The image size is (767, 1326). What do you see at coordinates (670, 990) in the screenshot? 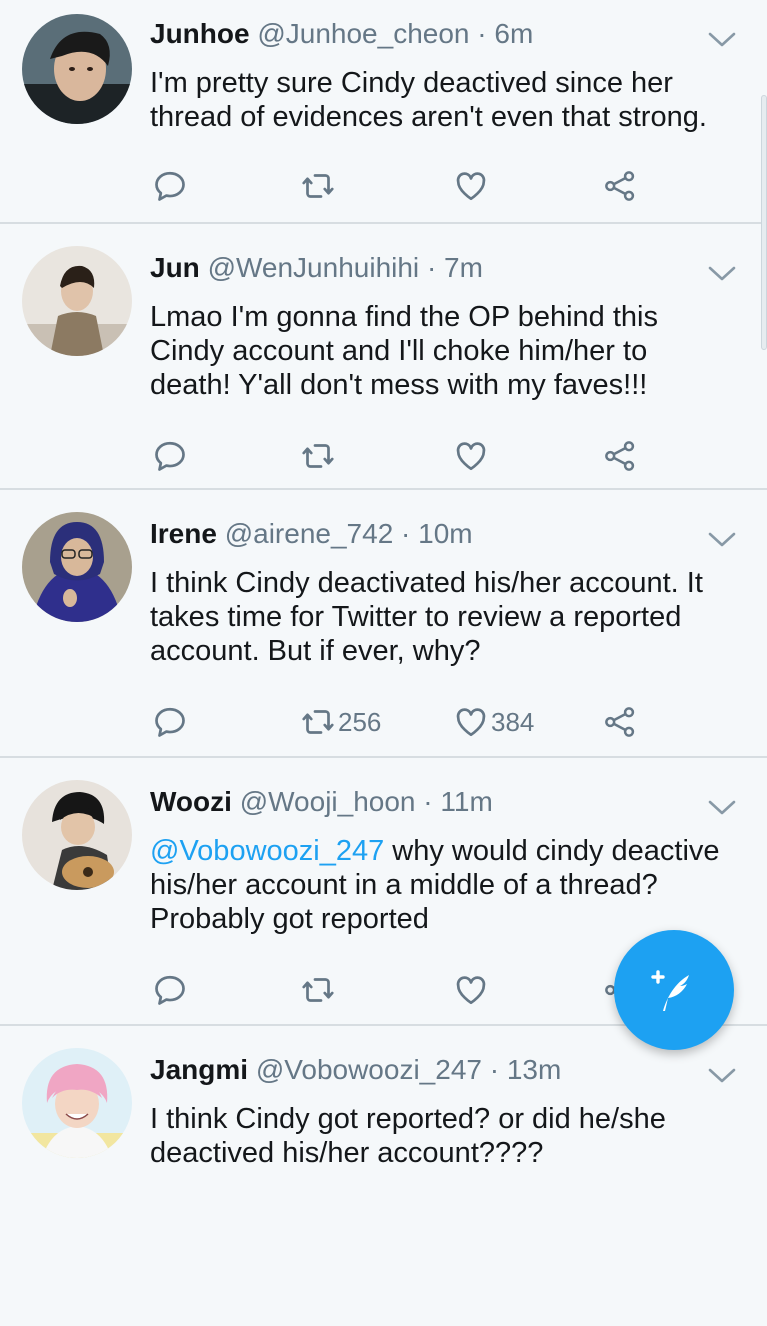
I see `compose-tweet-icon` at bounding box center [670, 990].